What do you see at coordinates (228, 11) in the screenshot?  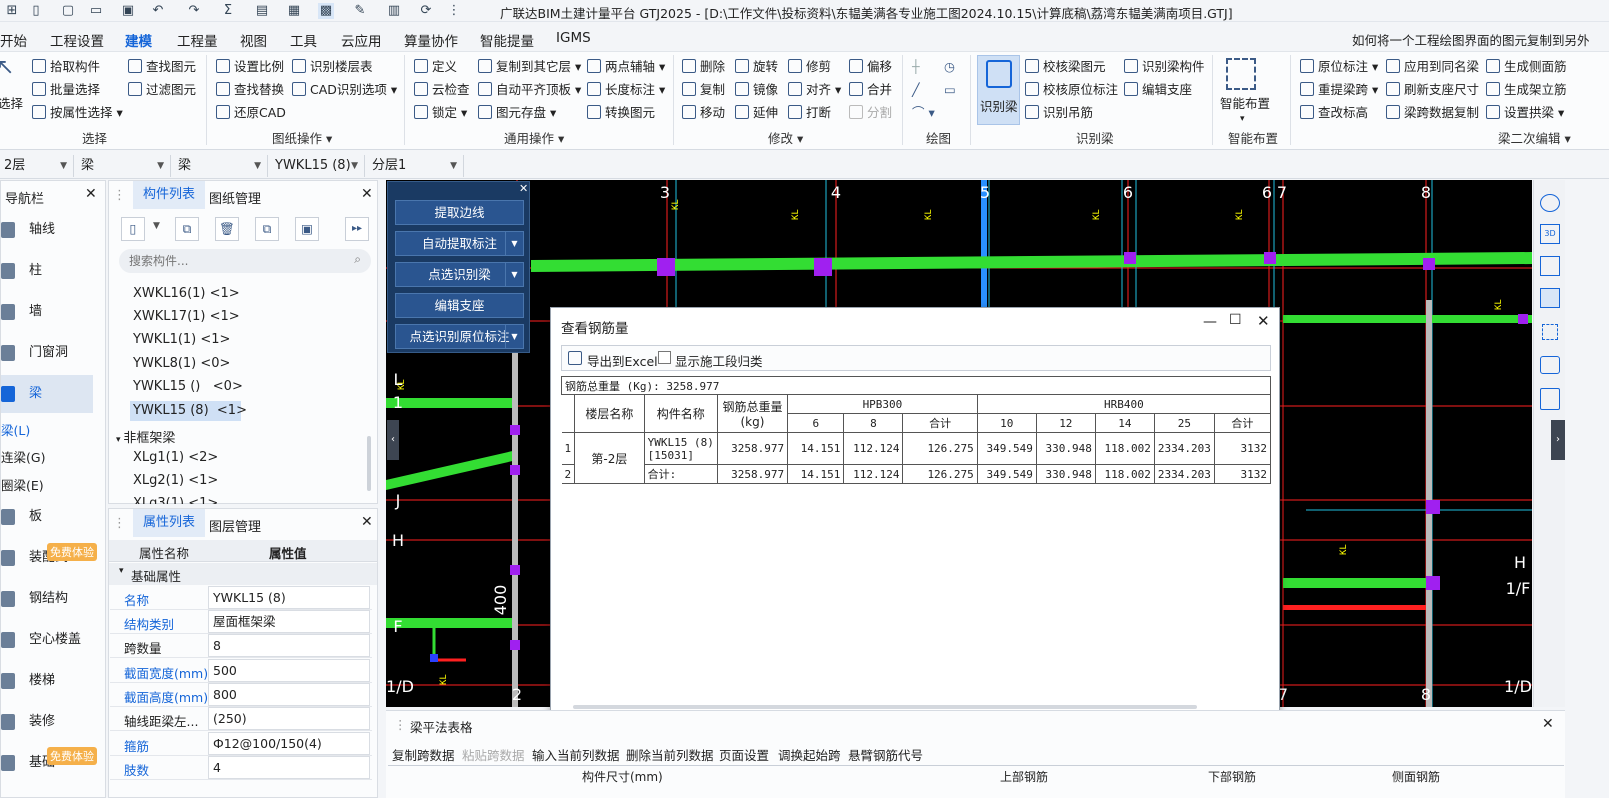 I see `sum-icon: Σ` at bounding box center [228, 11].